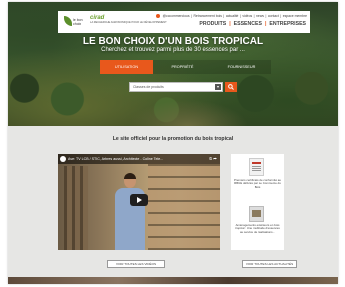  I want to click on top-link: vidéos, so click(247, 16).